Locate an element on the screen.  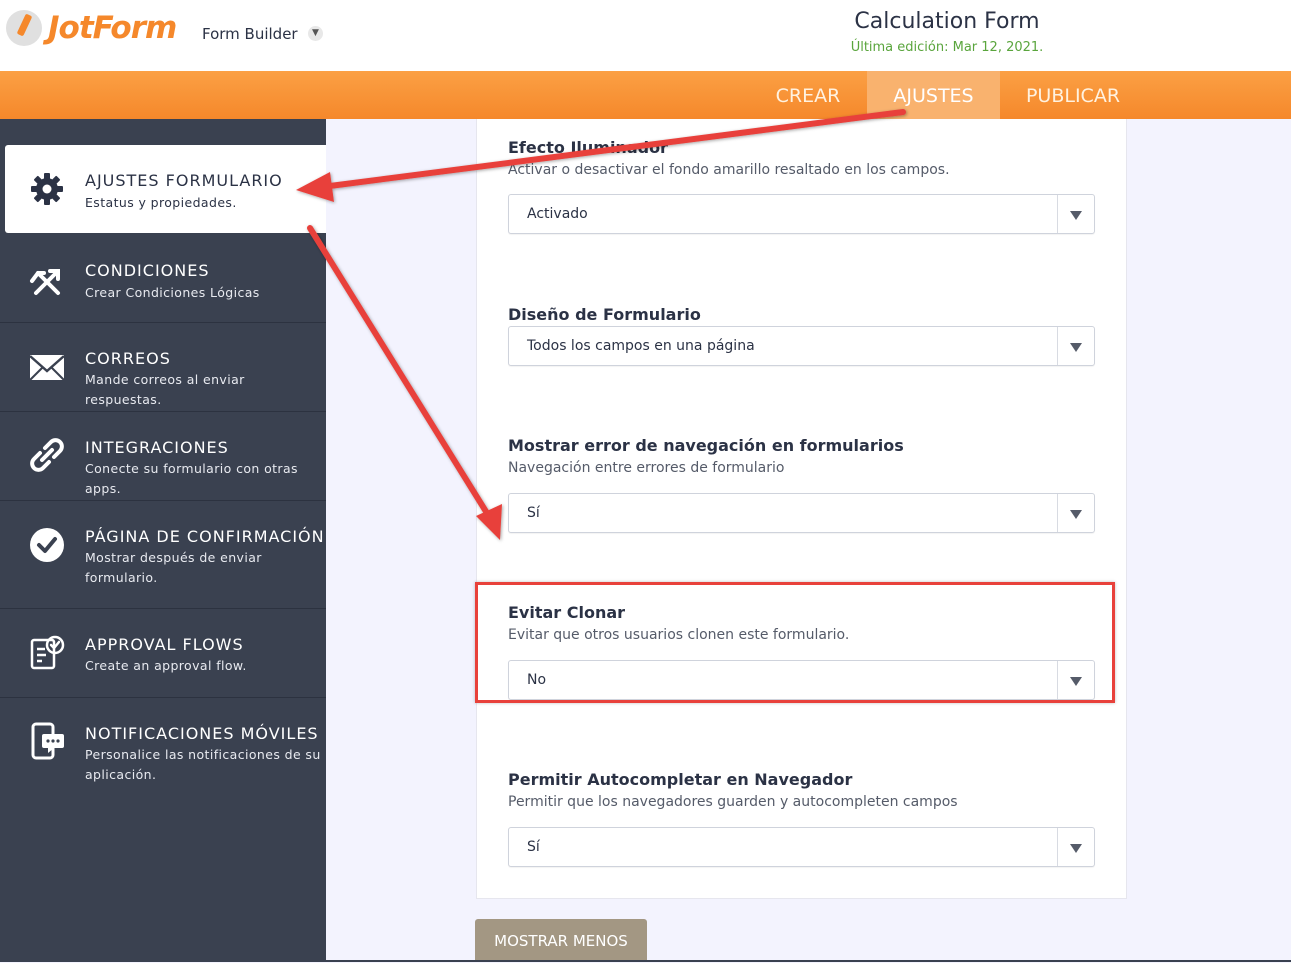
envelope-icon is located at coordinates (47, 368).